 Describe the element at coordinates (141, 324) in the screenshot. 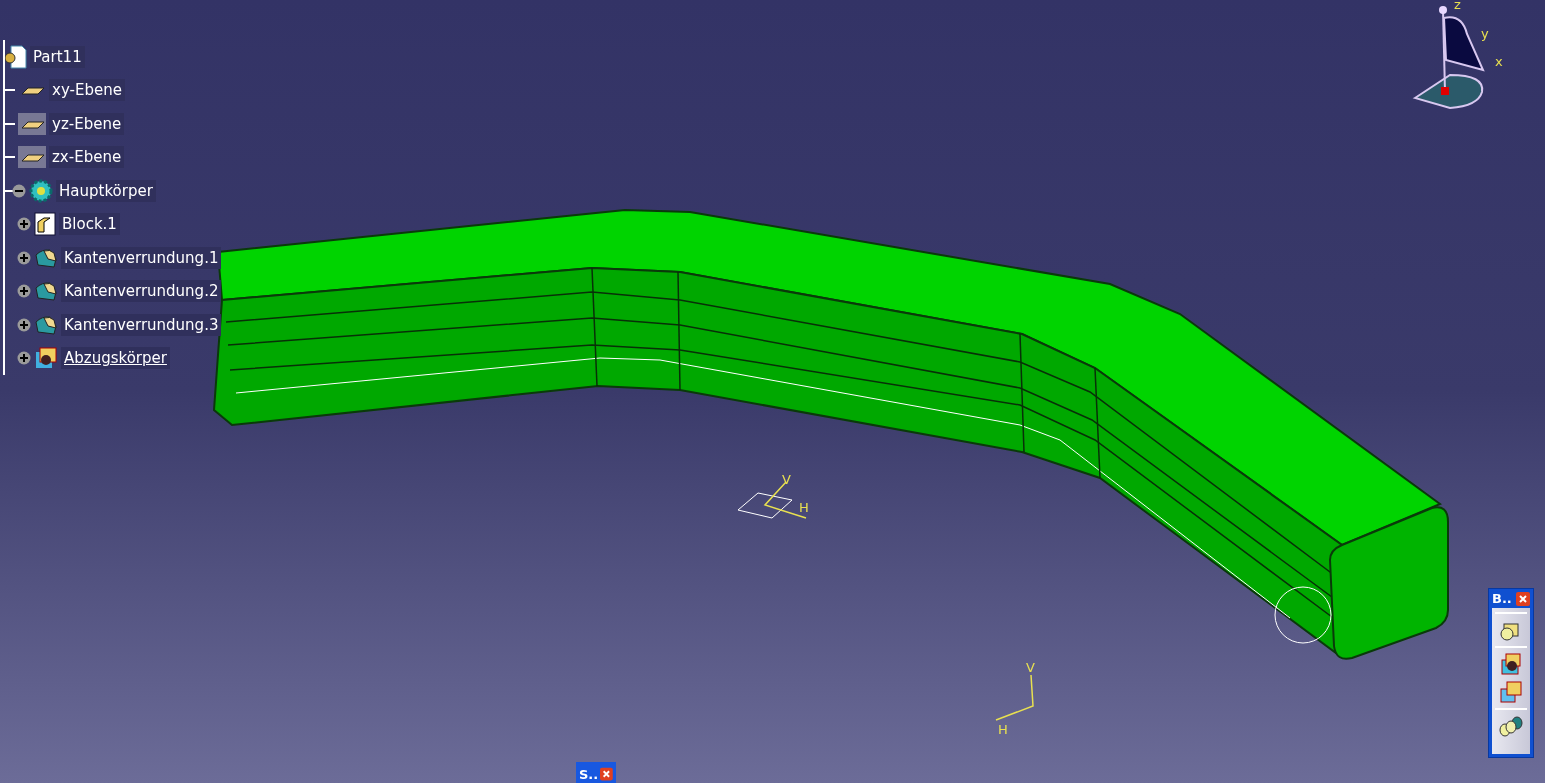

I see `tree-item: Kantenverrundung.3` at that location.